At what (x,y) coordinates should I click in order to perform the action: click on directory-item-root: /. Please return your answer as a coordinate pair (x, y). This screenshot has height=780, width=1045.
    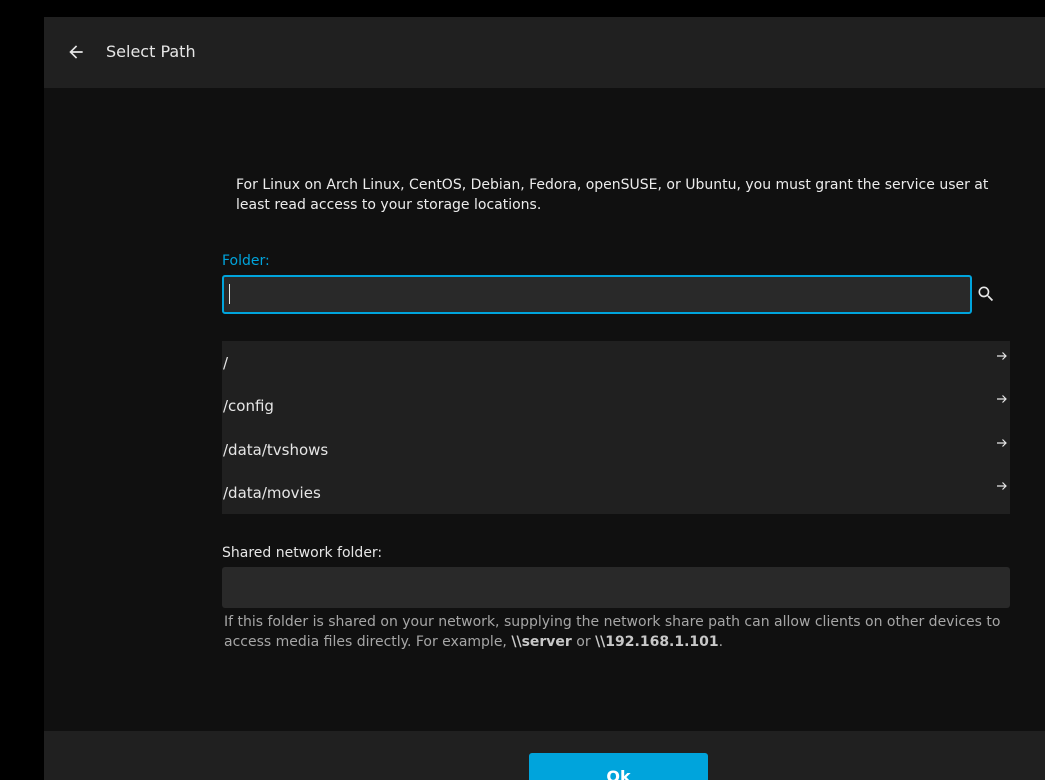
    Looking at the image, I should click on (616, 362).